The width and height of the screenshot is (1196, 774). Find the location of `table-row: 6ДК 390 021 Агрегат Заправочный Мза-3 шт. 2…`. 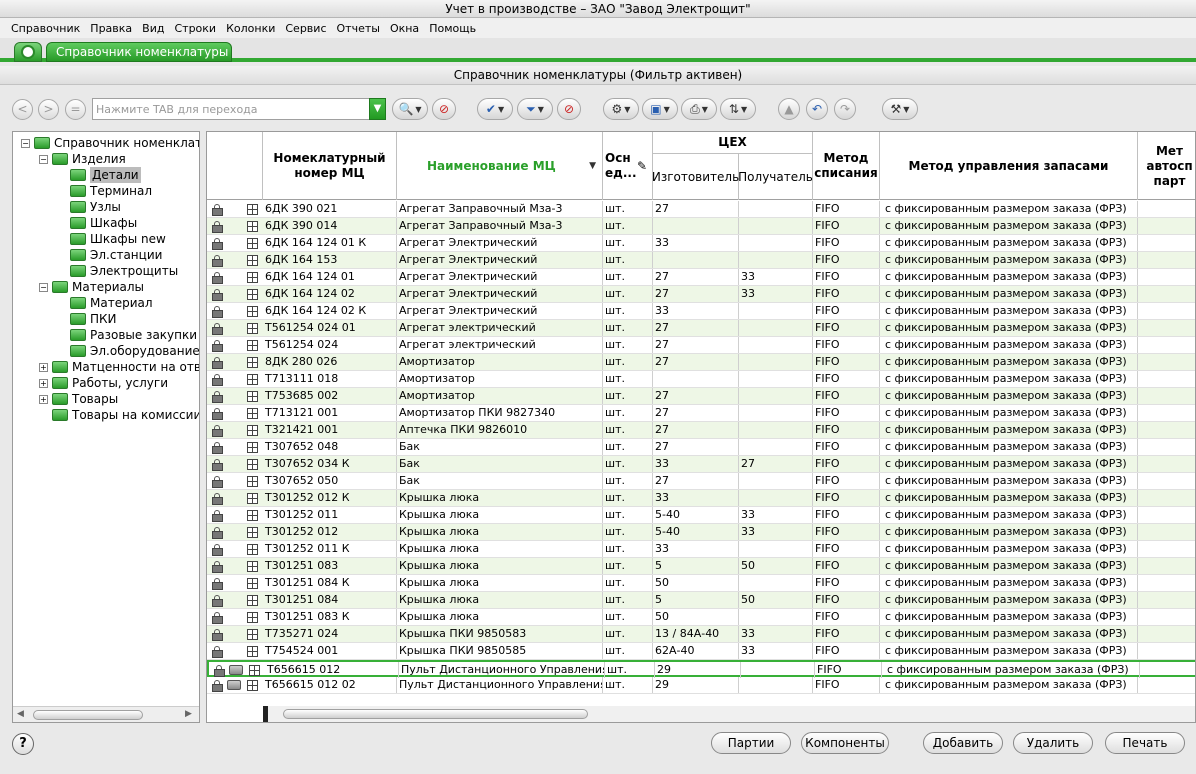

table-row: 6ДК 390 021 Агрегат Заправочный Мза-3 шт. 2… is located at coordinates (701, 209).